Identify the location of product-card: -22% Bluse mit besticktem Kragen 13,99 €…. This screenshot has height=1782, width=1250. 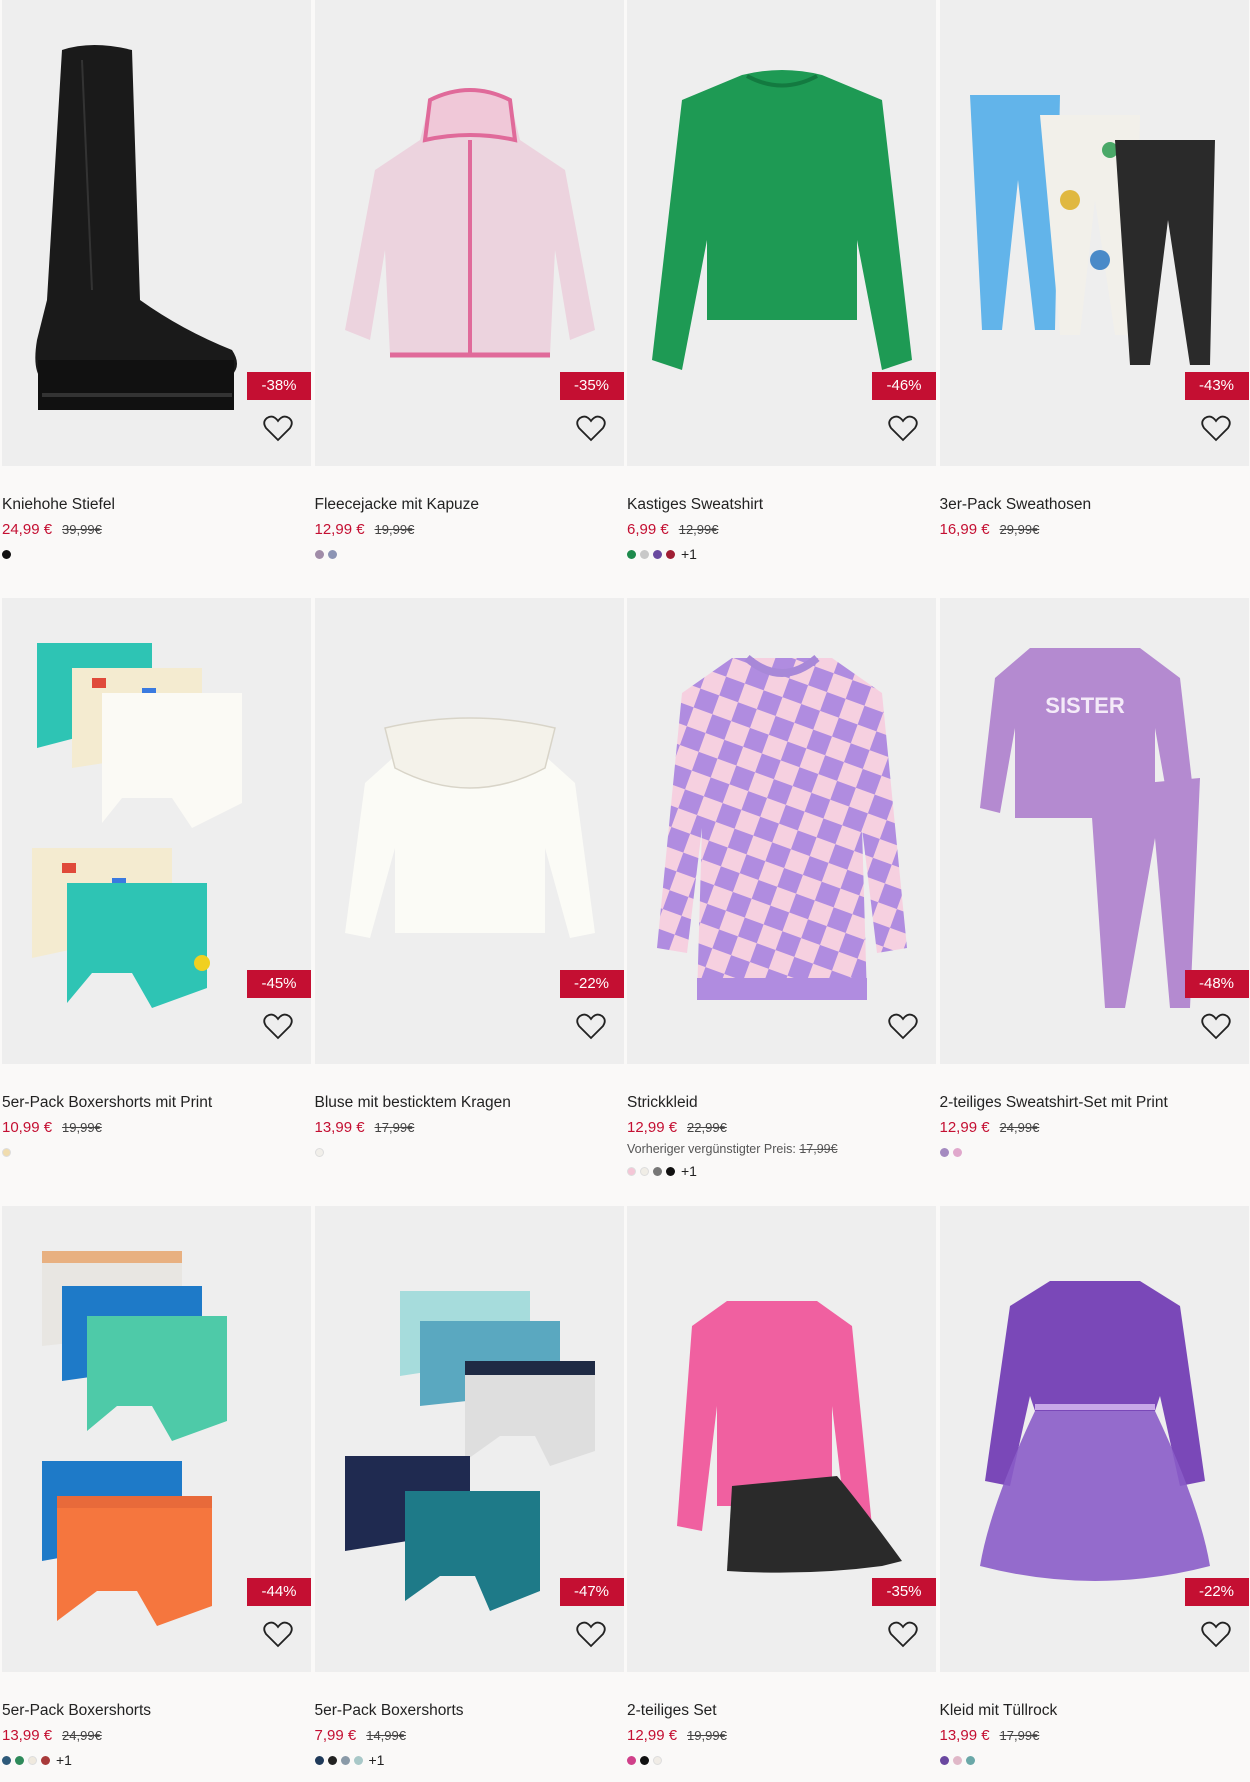
(469, 902).